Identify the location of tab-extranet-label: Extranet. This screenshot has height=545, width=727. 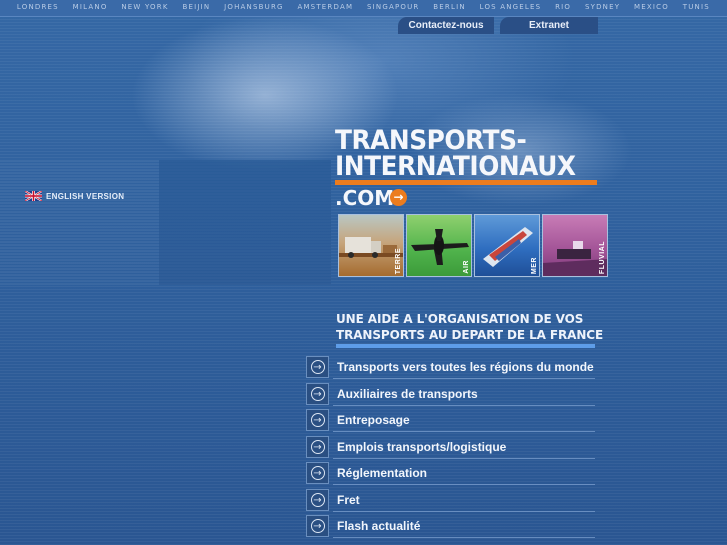
(548, 25).